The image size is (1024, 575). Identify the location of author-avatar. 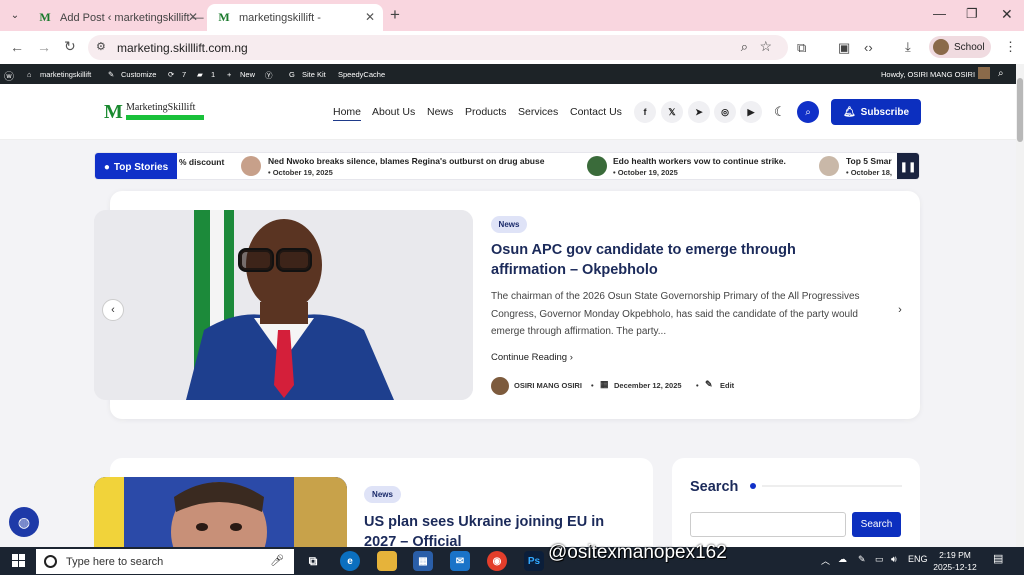
(500, 386).